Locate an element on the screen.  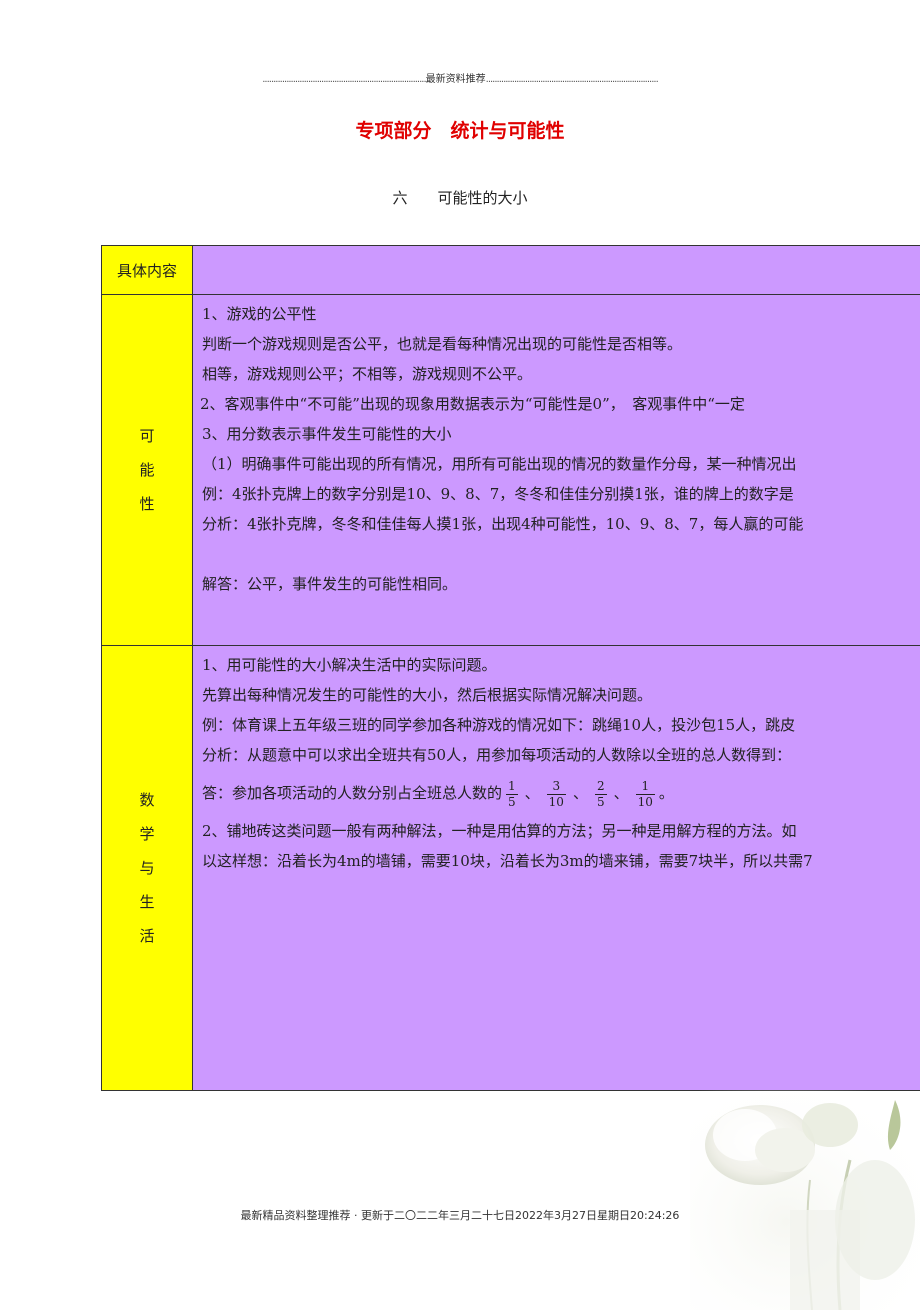
answer-line: 答：参加各项活动的人数分别占全班总人数的15、310、25、110。 is located at coordinates (561, 793).